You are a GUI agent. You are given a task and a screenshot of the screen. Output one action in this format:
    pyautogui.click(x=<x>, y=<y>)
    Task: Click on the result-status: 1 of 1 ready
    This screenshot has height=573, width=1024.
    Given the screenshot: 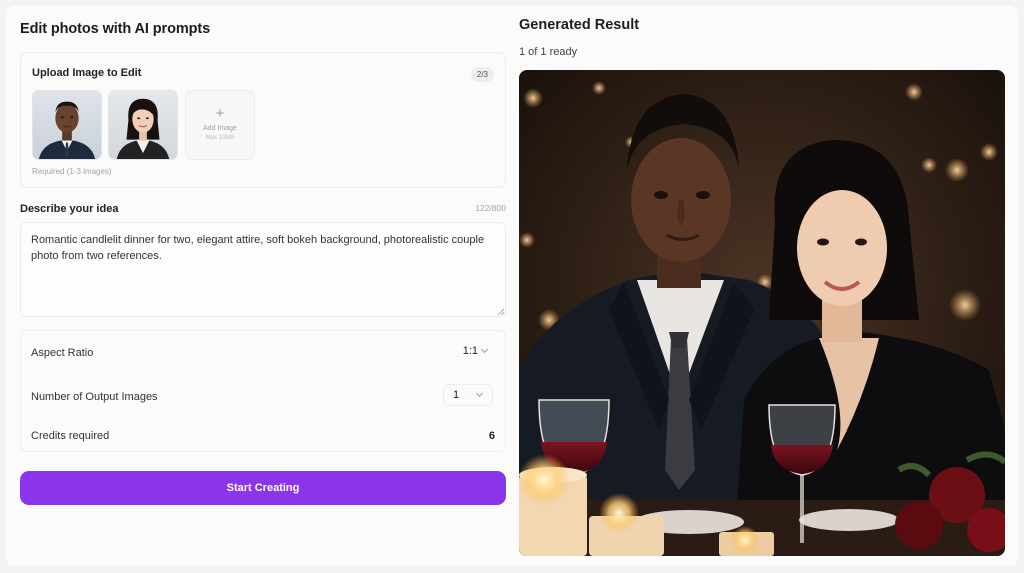 What is the action you would take?
    pyautogui.click(x=548, y=52)
    